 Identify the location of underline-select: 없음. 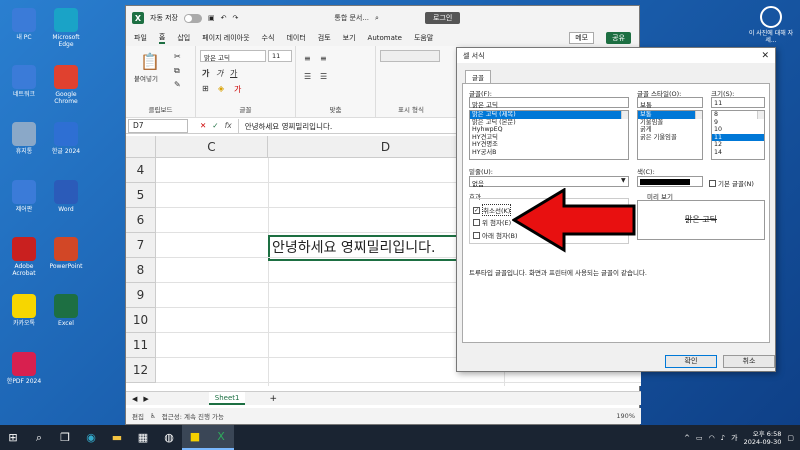
(549, 182).